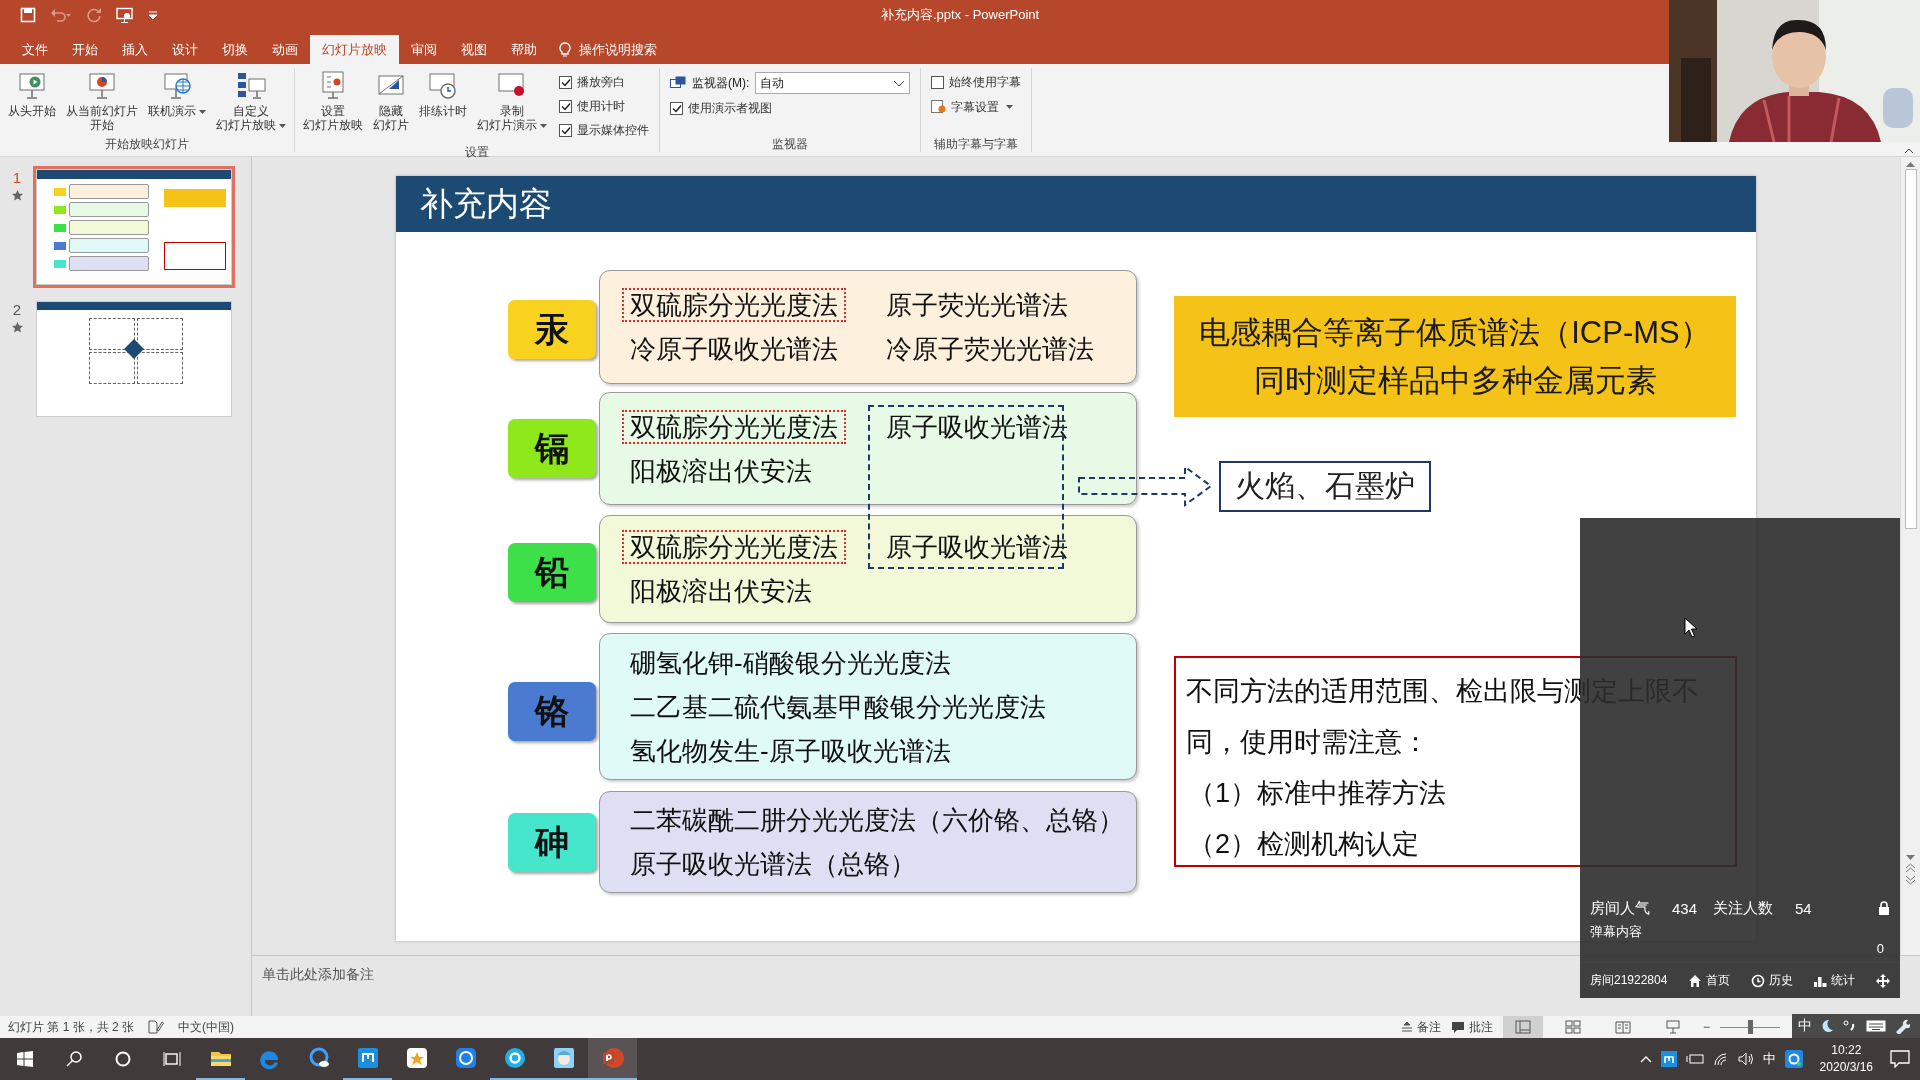 This screenshot has width=1920, height=1080. What do you see at coordinates (524, 49) in the screenshot?
I see `ribbon-tab: 帮助` at bounding box center [524, 49].